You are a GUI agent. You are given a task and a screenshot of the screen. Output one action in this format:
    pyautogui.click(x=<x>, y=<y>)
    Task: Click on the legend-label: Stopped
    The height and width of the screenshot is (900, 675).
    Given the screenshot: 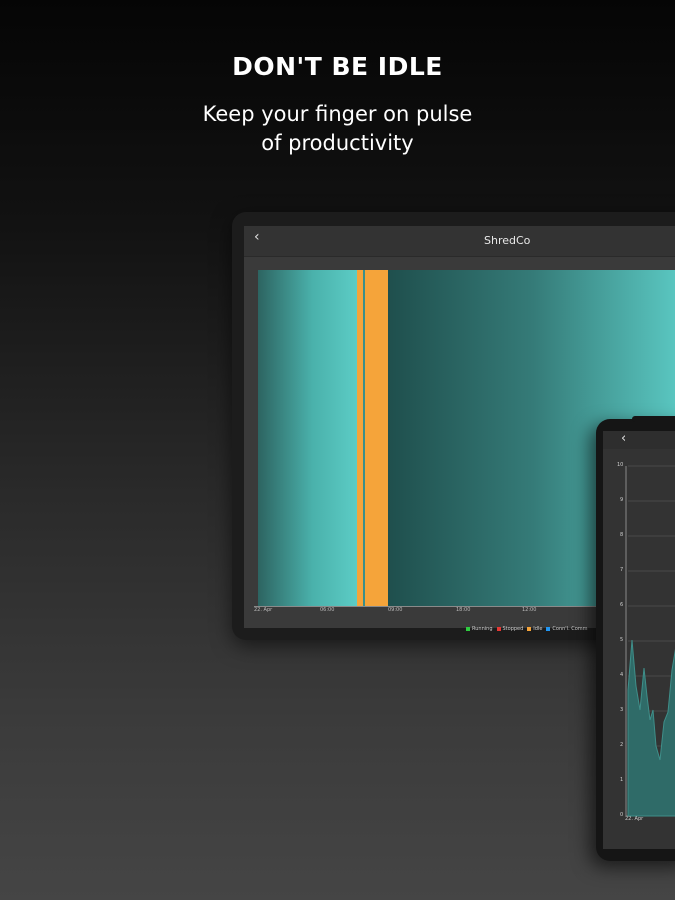 What is the action you would take?
    pyautogui.click(x=513, y=629)
    